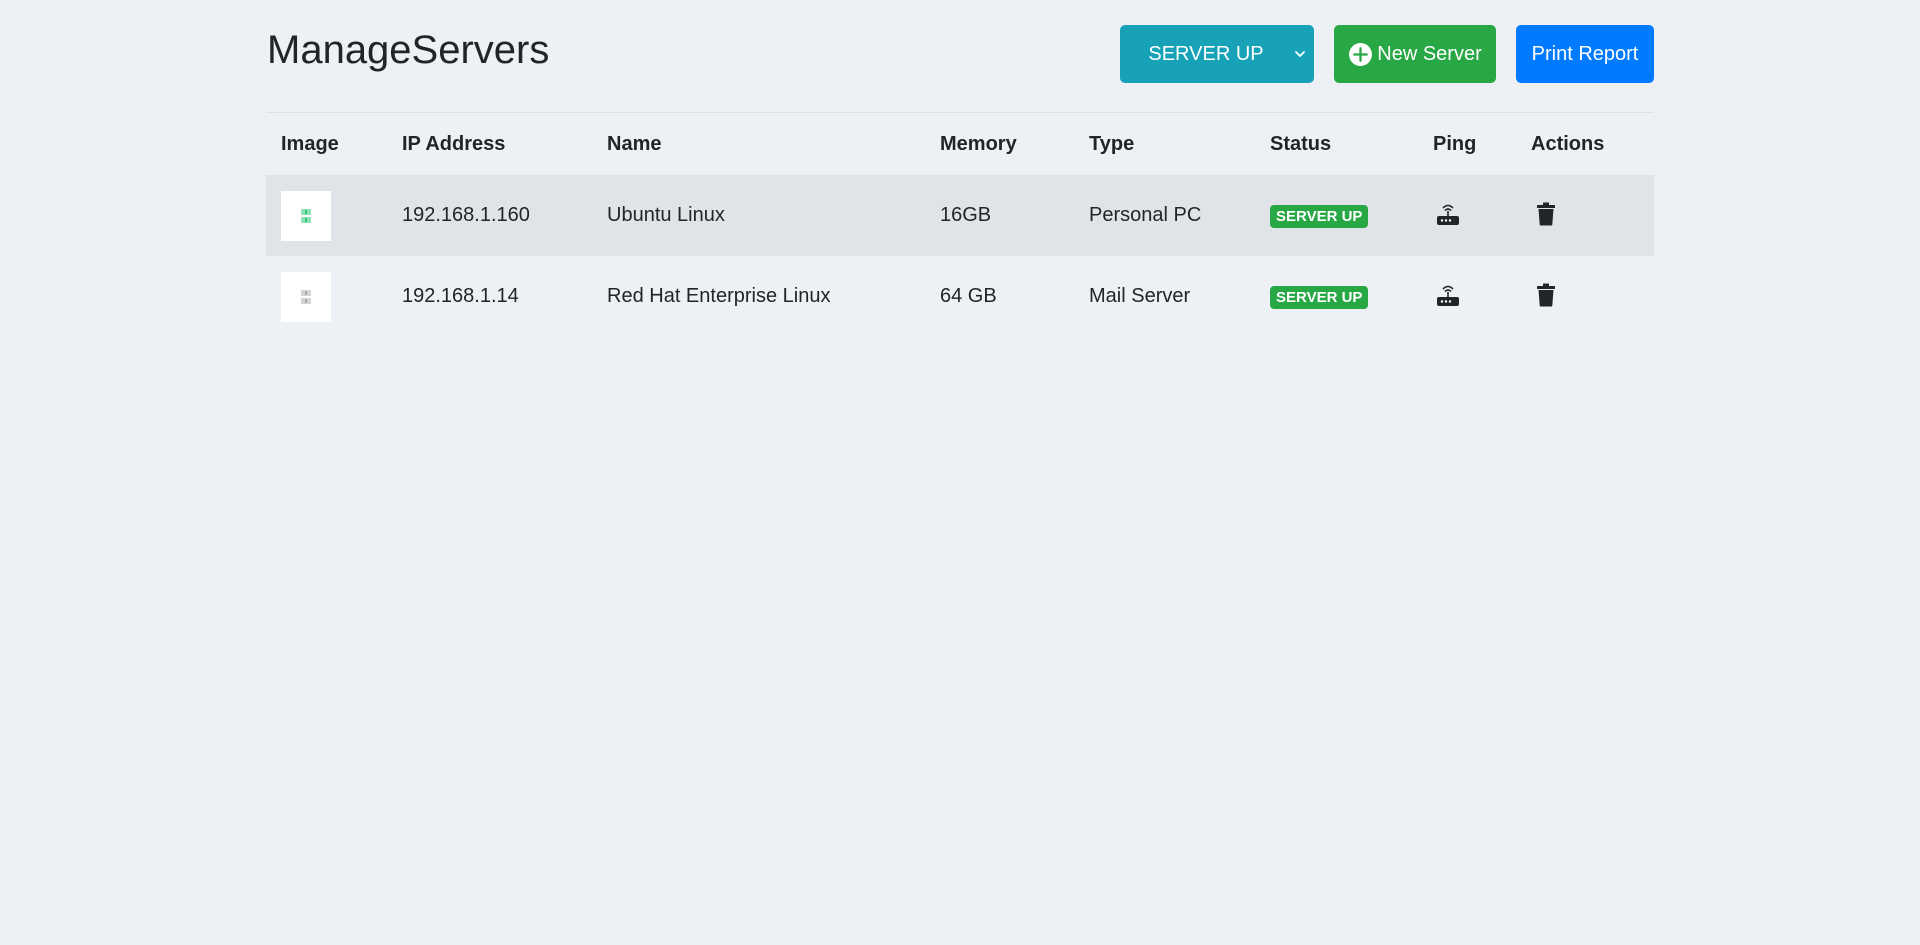 This screenshot has height=945, width=1920. I want to click on col-header-ip-address: IP Address, so click(454, 143).